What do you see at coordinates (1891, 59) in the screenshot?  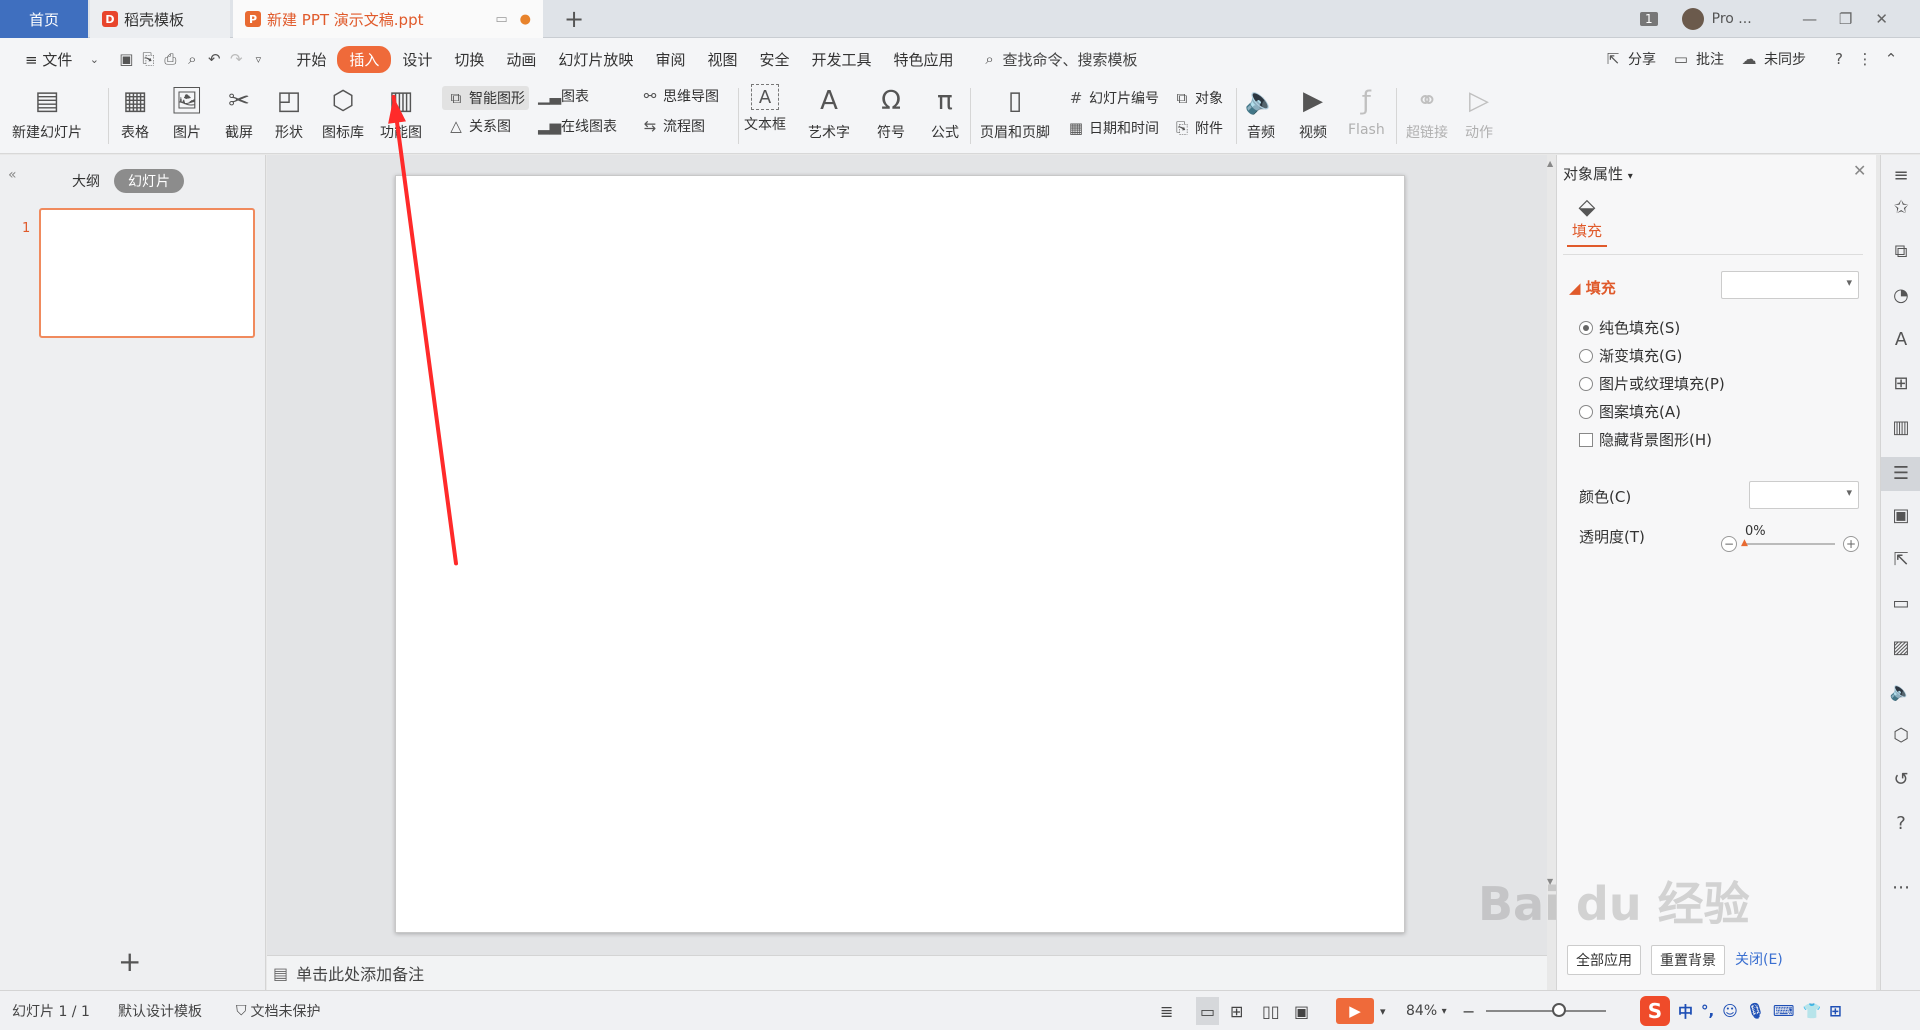 I see `collapse-ribbon-icon: ⌃` at bounding box center [1891, 59].